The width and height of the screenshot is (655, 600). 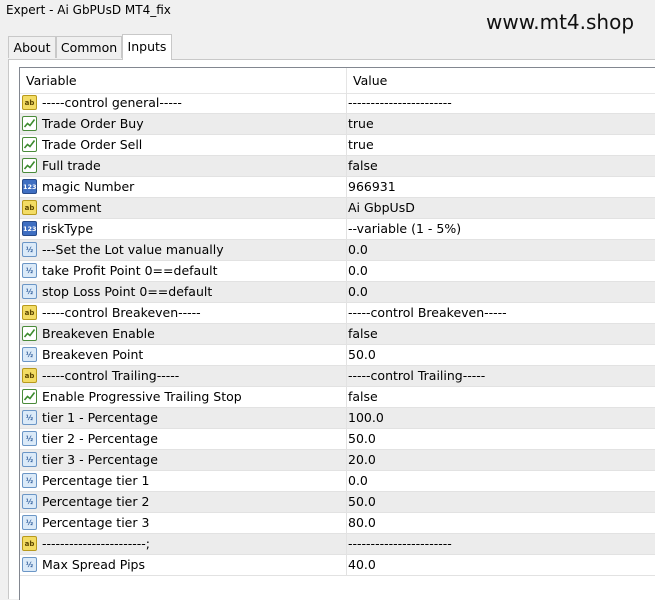 What do you see at coordinates (337, 208) in the screenshot?
I see `table-row: ab comment Ai GbpUsD` at bounding box center [337, 208].